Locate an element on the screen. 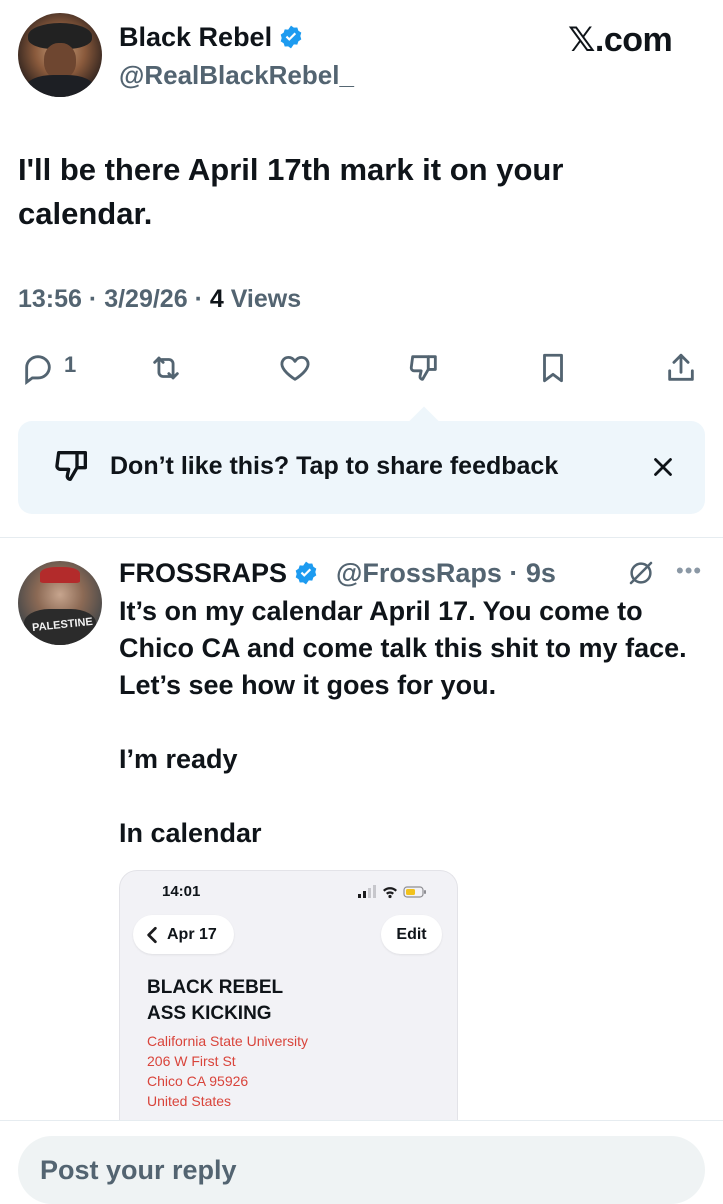 The image size is (723, 1204). author-avatar is located at coordinates (60, 55).